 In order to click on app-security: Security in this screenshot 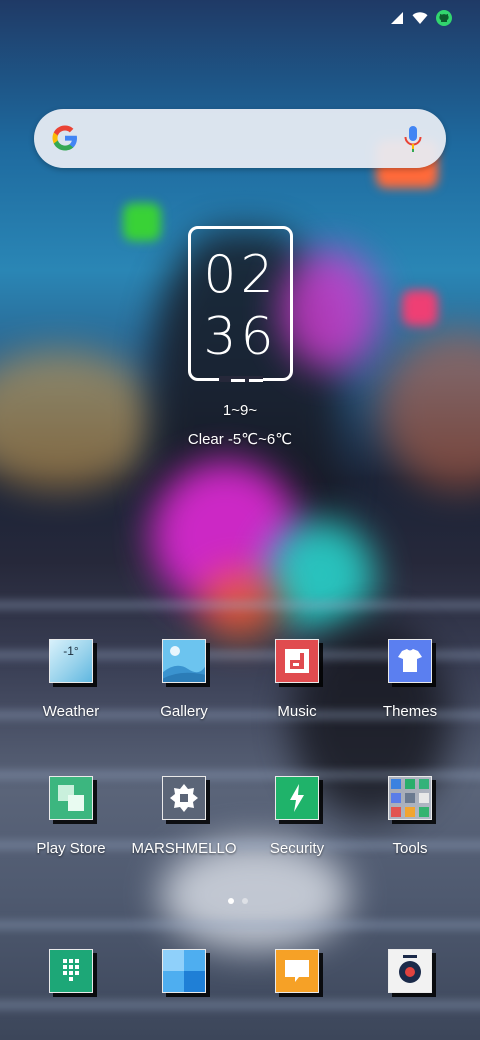, I will do `click(297, 816)`.